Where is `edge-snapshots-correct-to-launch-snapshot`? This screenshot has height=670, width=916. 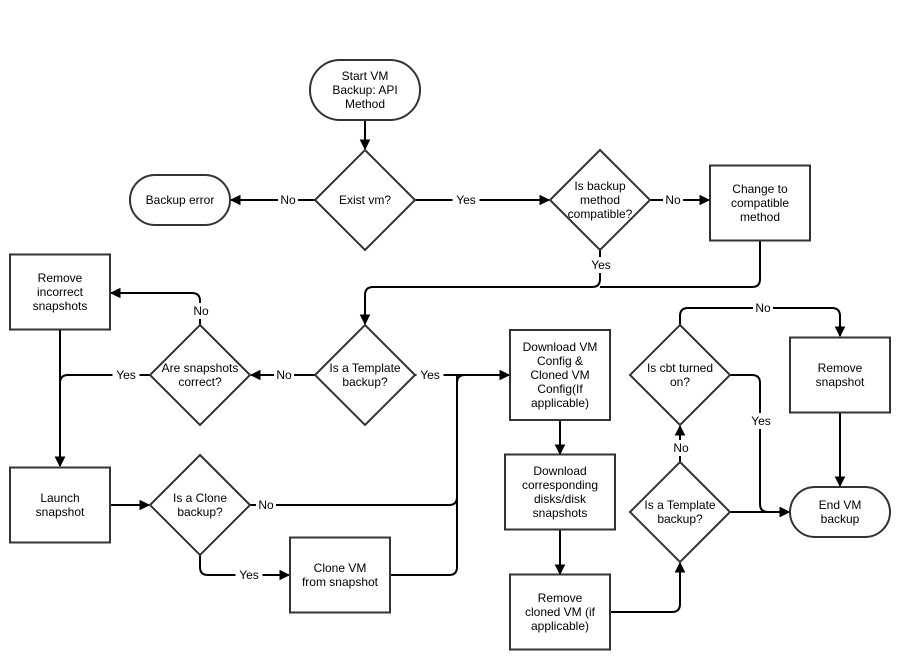
edge-snapshots-correct-to-launch-snapshot is located at coordinates (102, 421).